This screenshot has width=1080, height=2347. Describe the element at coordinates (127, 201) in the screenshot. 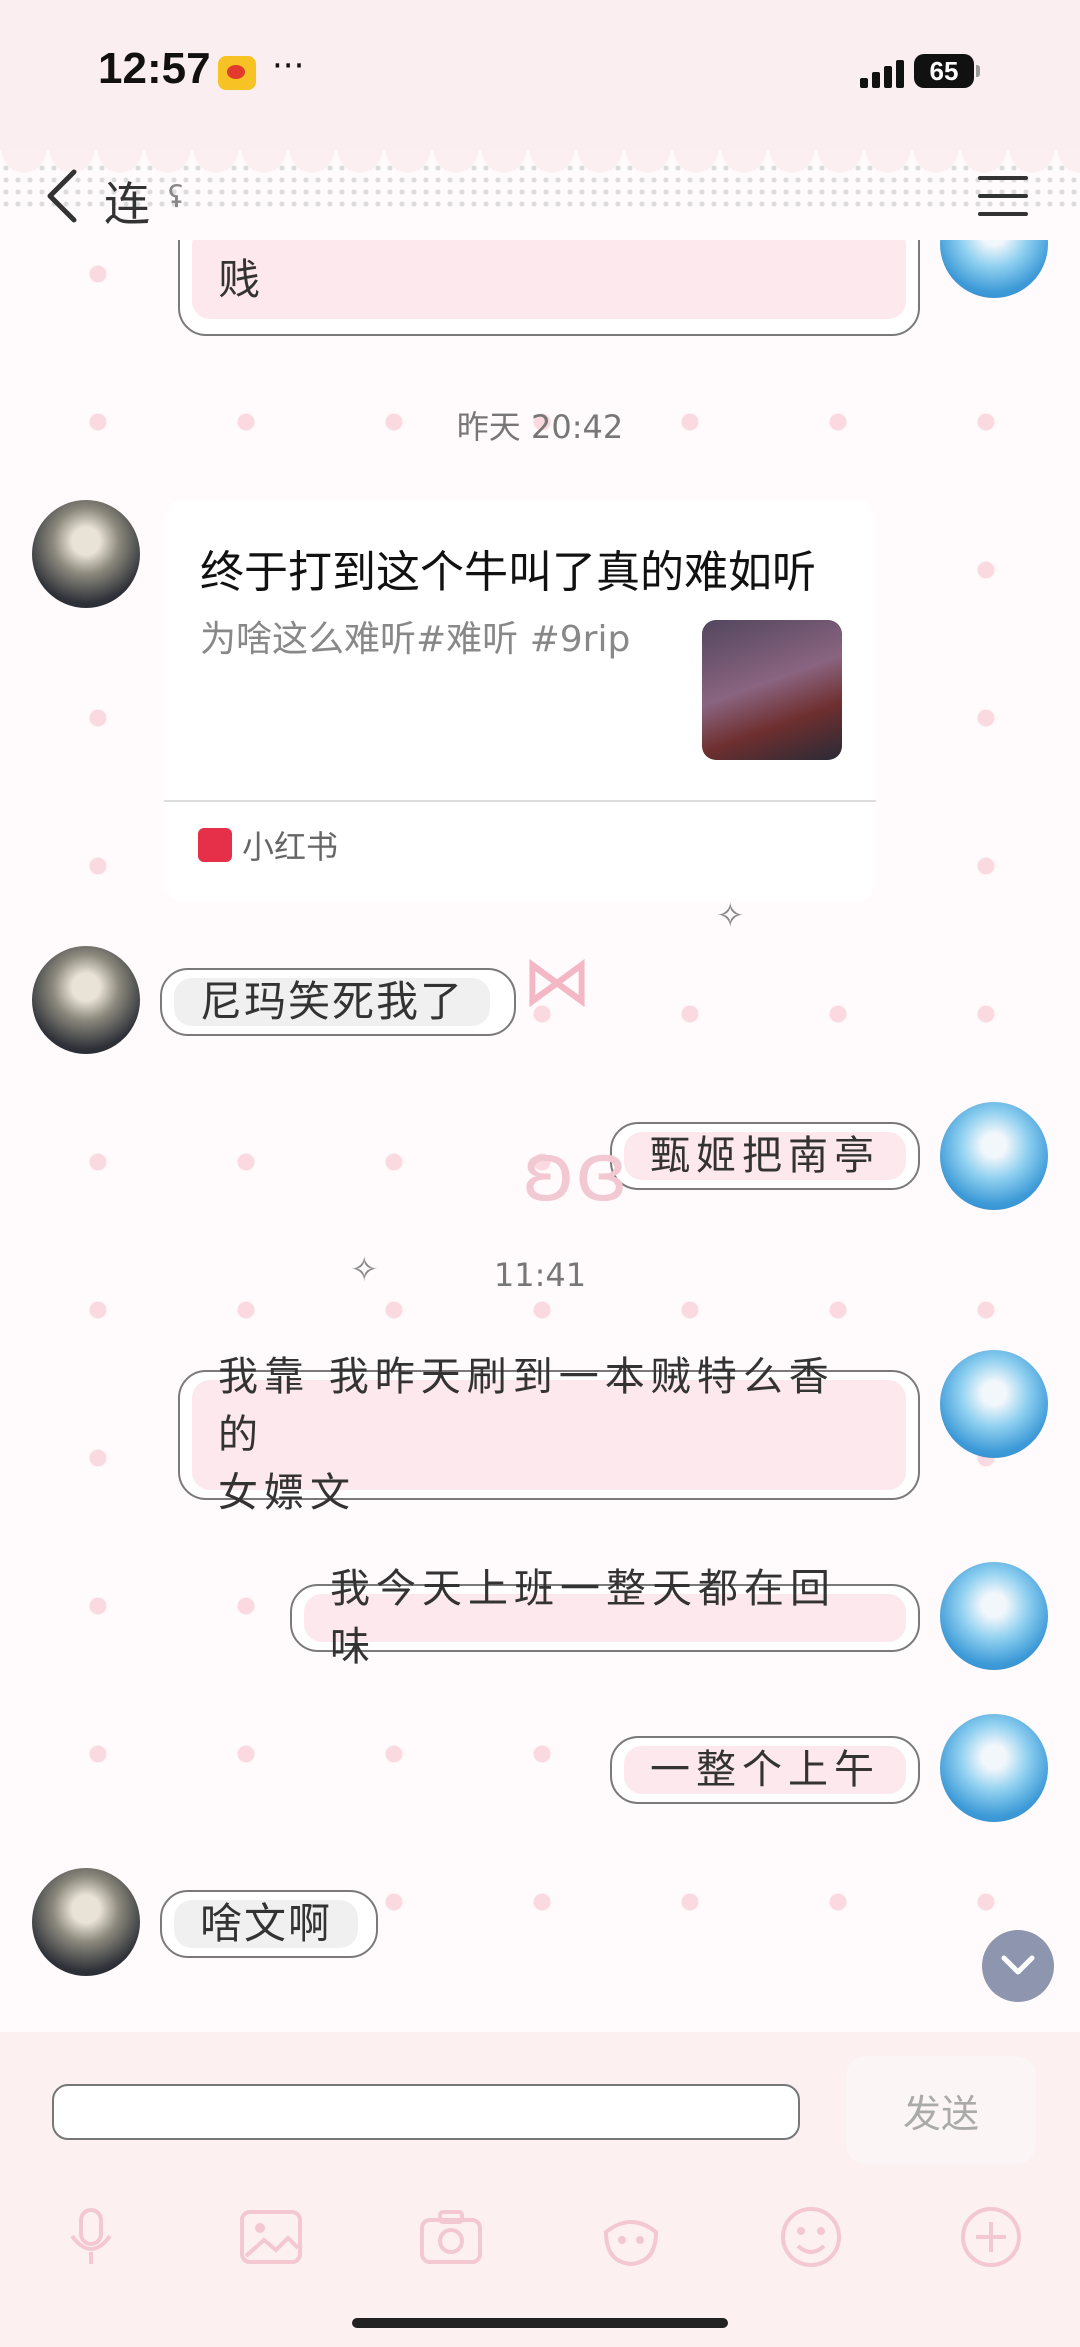

I see `contact-name: 连` at that location.